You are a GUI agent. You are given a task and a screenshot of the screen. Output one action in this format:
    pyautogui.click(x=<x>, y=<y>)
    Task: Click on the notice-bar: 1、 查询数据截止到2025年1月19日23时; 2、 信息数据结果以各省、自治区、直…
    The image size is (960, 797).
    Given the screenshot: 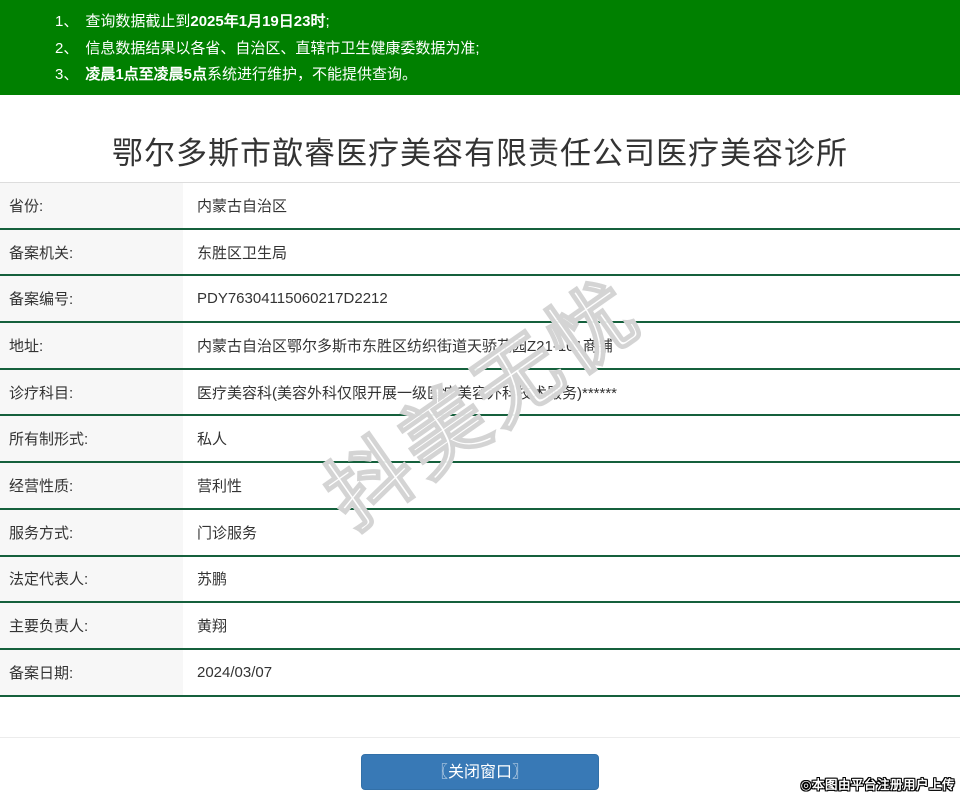 What is the action you would take?
    pyautogui.click(x=480, y=47)
    